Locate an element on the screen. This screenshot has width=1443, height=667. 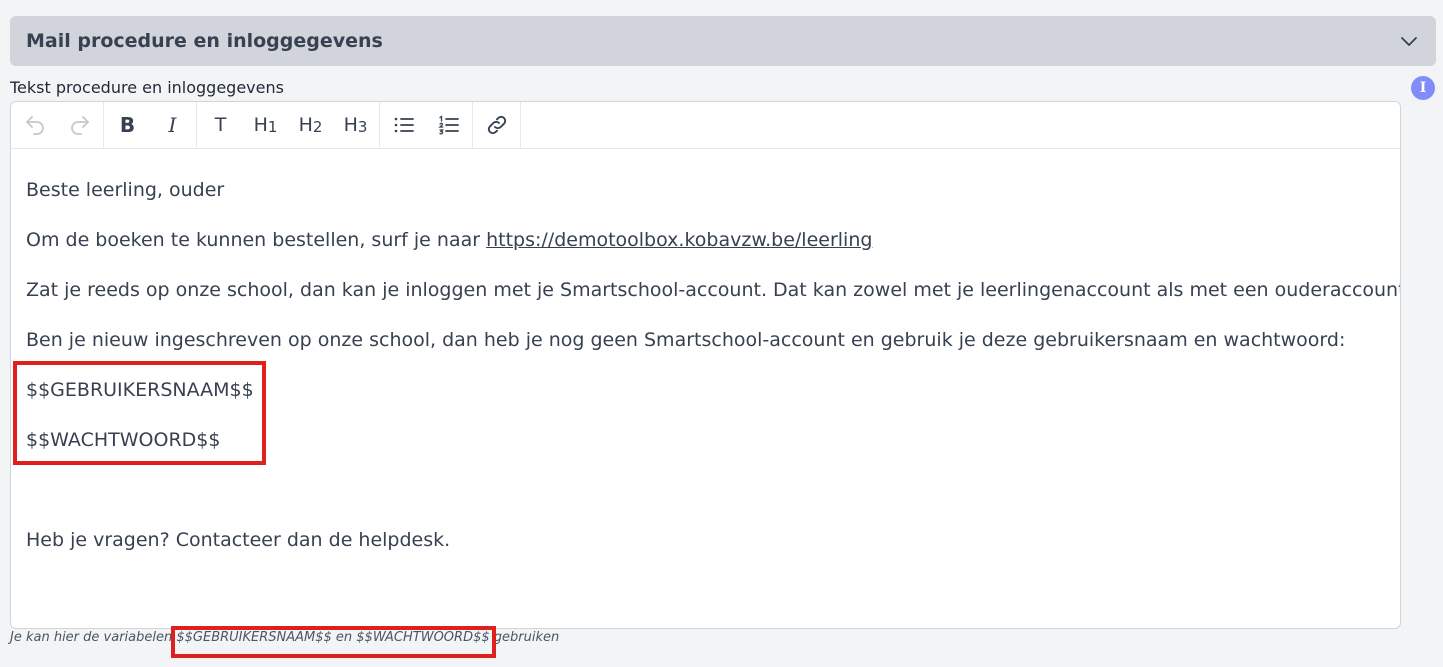
h3-letter: H is located at coordinates (350, 125).